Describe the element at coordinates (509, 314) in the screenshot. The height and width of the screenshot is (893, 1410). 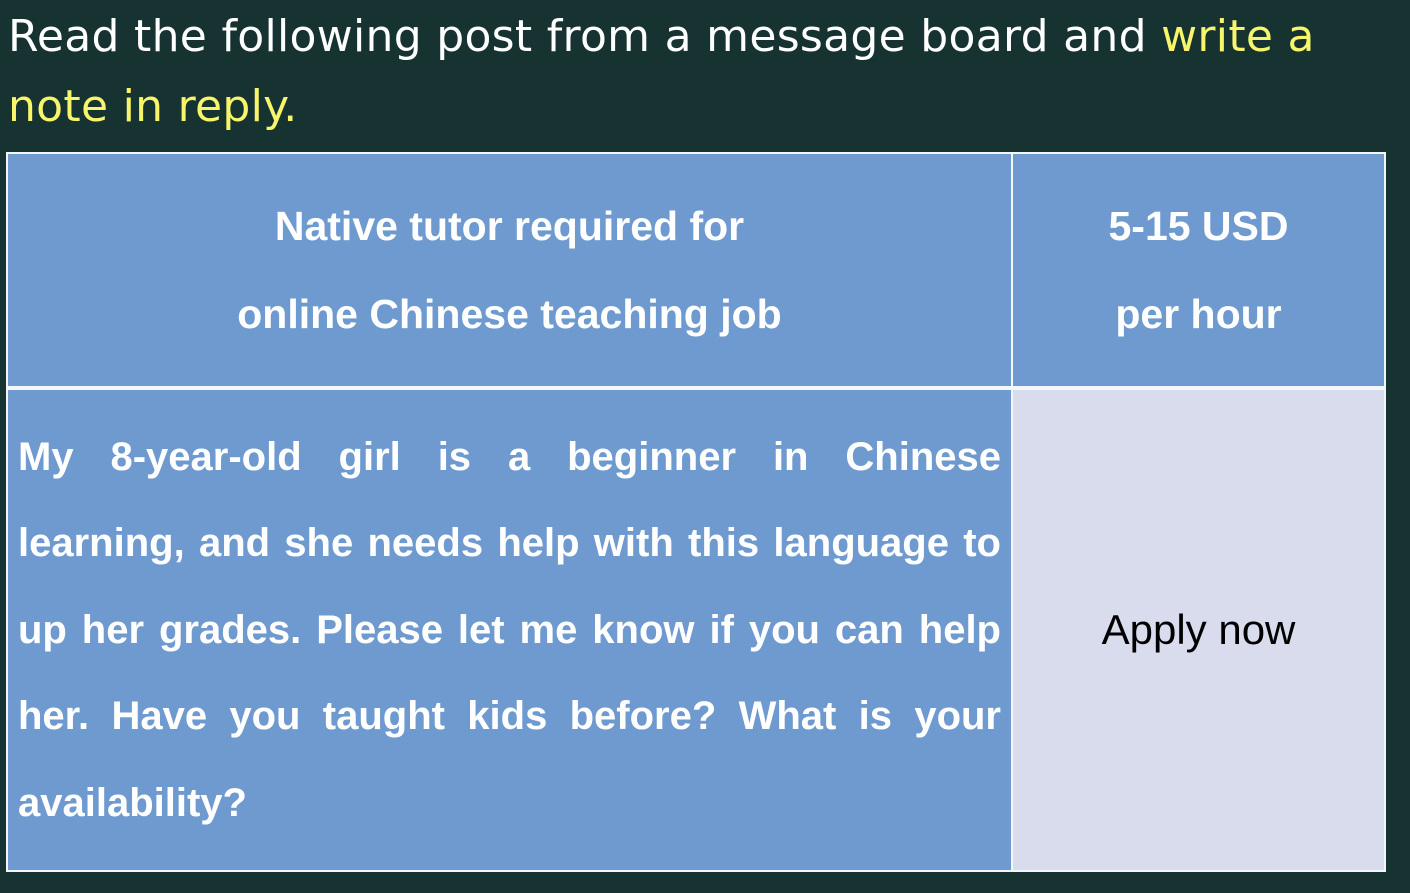
I see `post-title-line-2: online Chinese teaching job` at that location.